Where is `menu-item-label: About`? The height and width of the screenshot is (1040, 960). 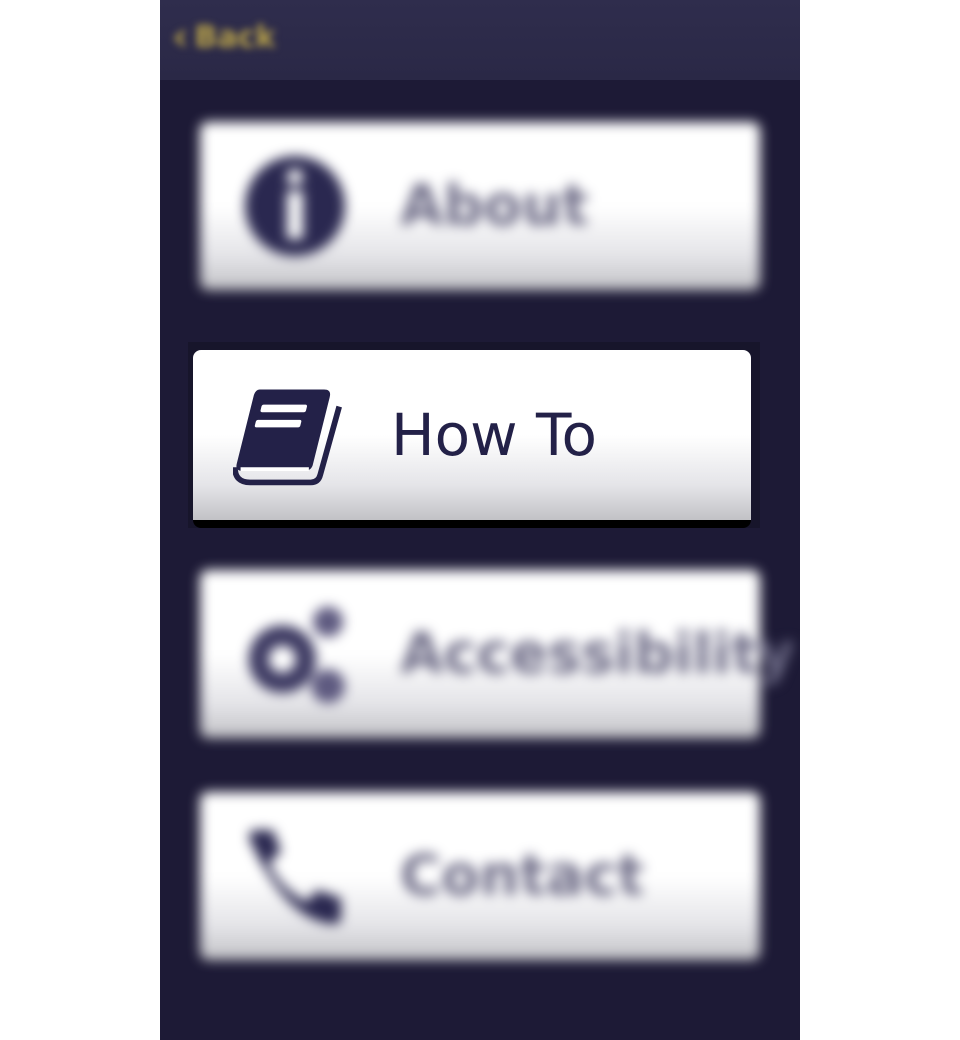 menu-item-label: About is located at coordinates (494, 206).